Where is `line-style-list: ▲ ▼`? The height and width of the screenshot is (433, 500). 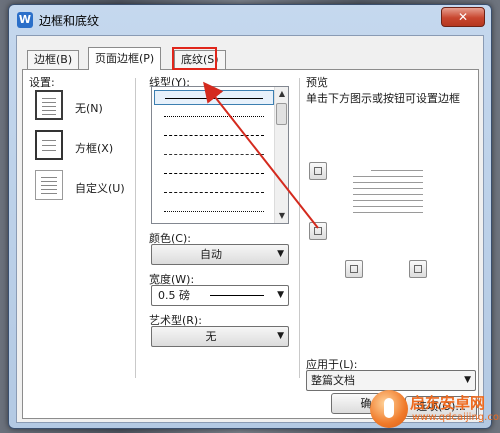 line-style-list: ▲ ▼ is located at coordinates (220, 155).